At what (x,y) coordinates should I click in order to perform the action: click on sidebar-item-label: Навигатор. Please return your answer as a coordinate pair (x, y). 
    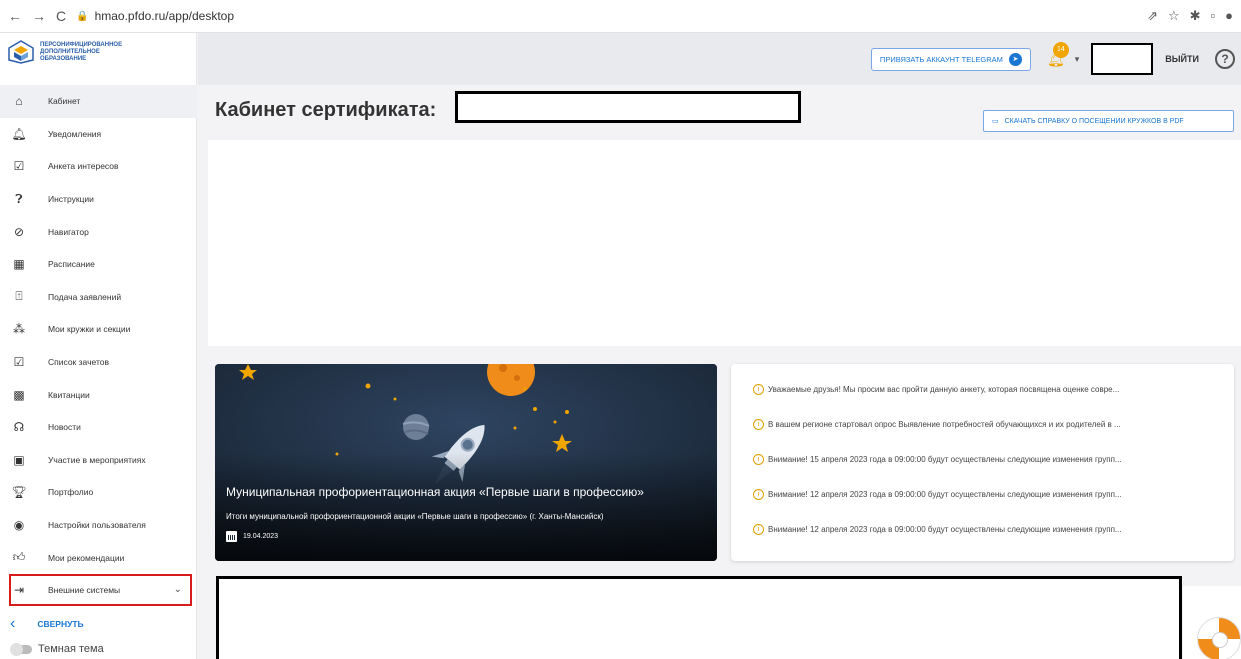
    Looking at the image, I should click on (68, 231).